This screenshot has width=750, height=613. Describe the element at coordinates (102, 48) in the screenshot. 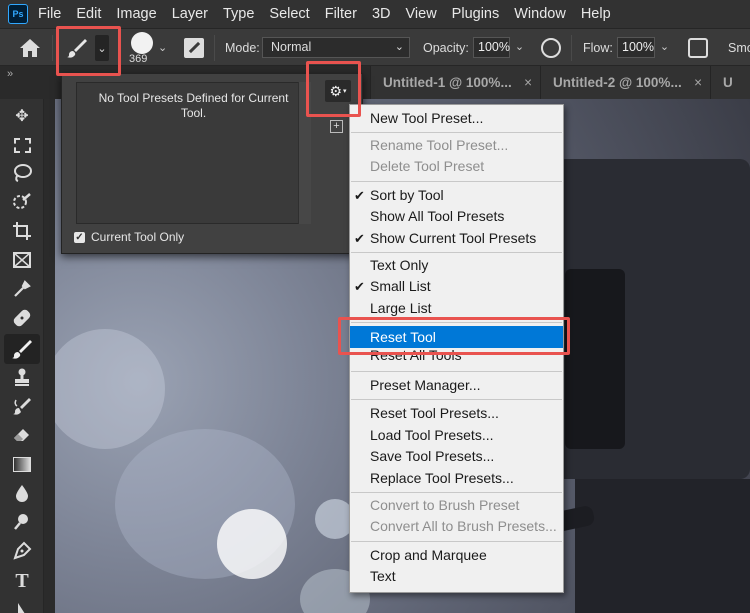

I see `tool-preset-picker-button: ⌄` at that location.